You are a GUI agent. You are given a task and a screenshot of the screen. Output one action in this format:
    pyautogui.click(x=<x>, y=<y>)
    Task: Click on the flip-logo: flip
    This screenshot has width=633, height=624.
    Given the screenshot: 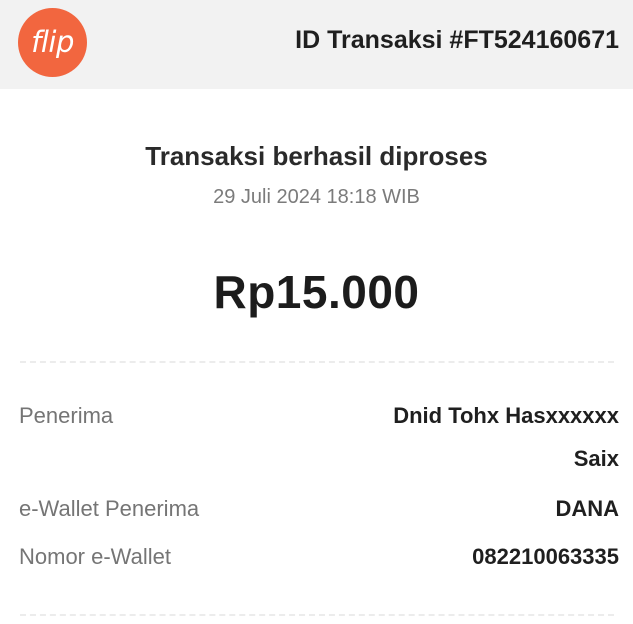 What is the action you would take?
    pyautogui.click(x=52, y=42)
    